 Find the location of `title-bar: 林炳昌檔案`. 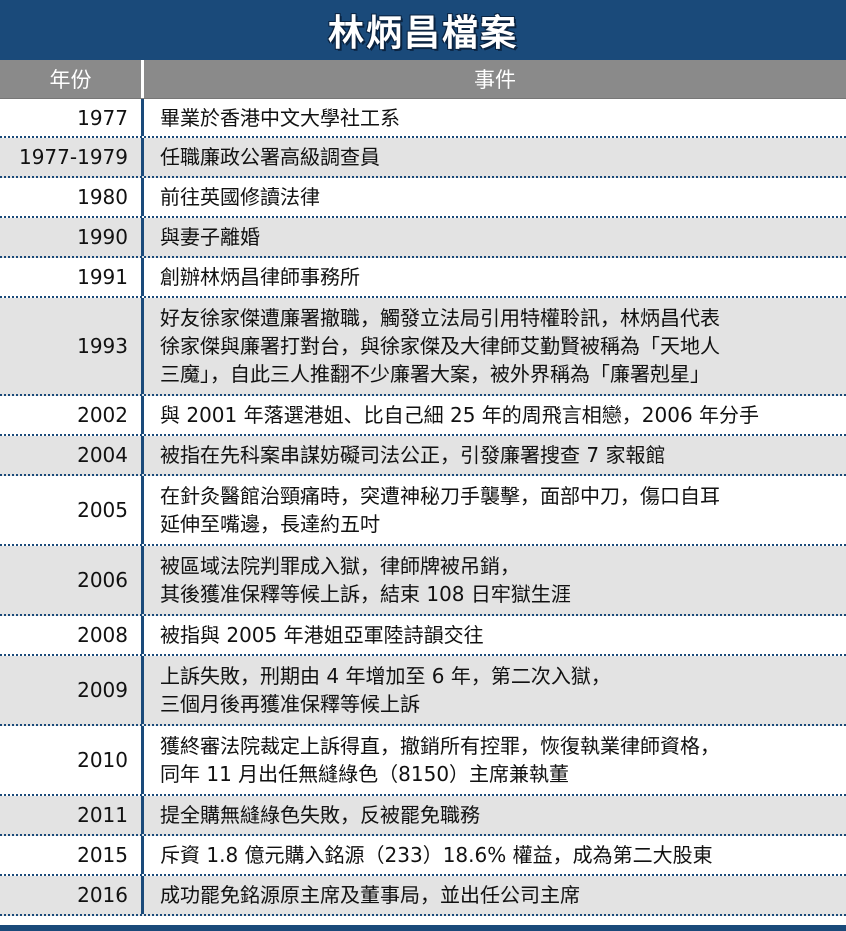

title-bar: 林炳昌檔案 is located at coordinates (423, 30).